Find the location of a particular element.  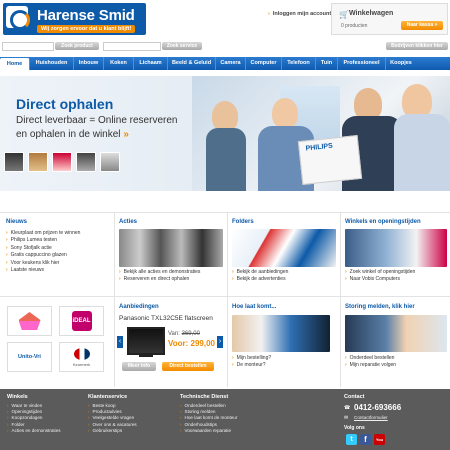

nav-item: Telefoon is located at coordinates (299, 63).